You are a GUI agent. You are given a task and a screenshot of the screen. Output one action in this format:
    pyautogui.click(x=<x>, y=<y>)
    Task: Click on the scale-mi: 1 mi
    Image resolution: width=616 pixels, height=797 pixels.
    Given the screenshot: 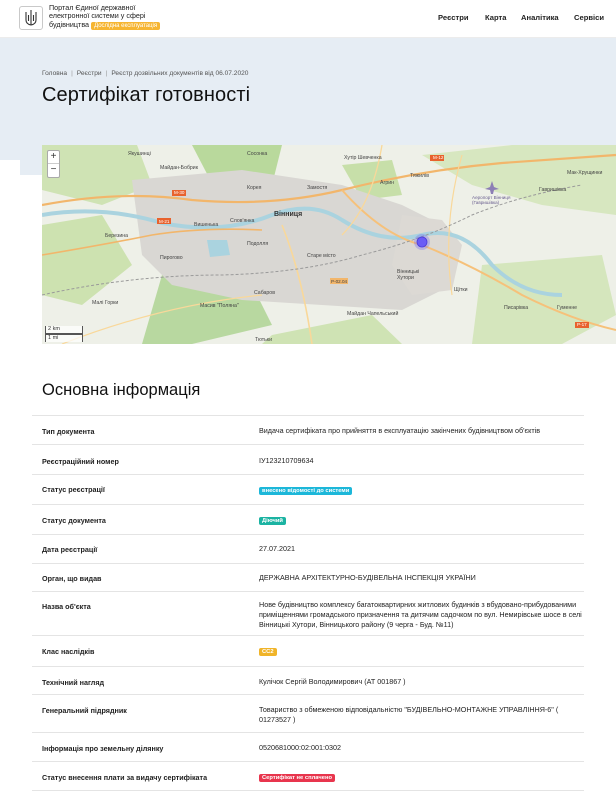 What is the action you would take?
    pyautogui.click(x=64, y=338)
    